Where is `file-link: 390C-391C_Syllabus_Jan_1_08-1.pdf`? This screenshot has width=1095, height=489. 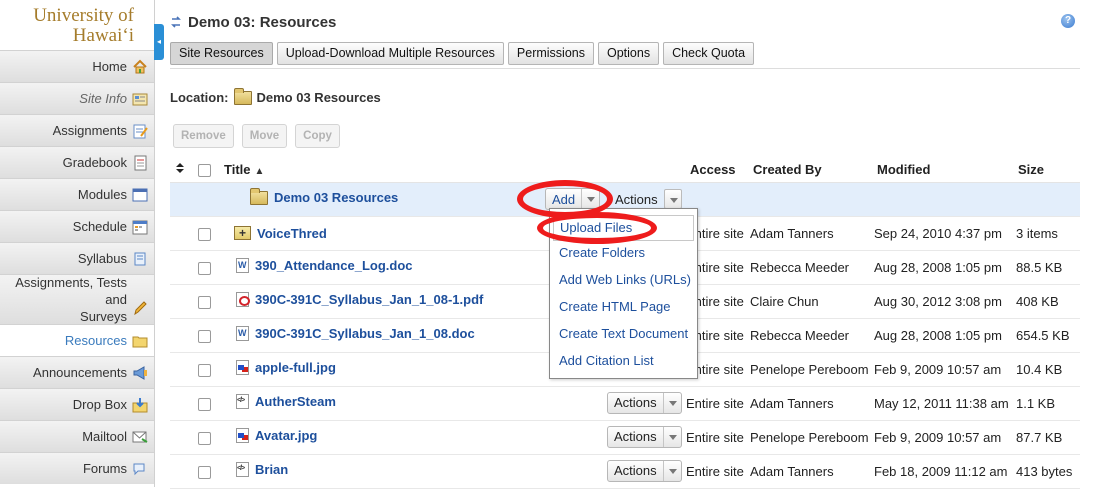 file-link: 390C-391C_Syllabus_Jan_1_08-1.pdf is located at coordinates (359, 299).